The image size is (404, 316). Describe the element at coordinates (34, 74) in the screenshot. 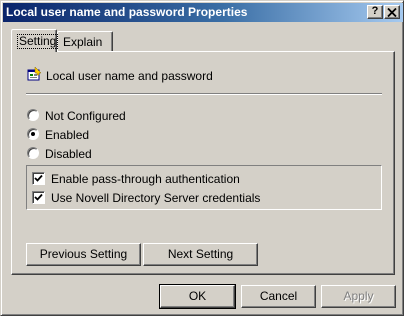

I see `policy-setting-icon` at that location.